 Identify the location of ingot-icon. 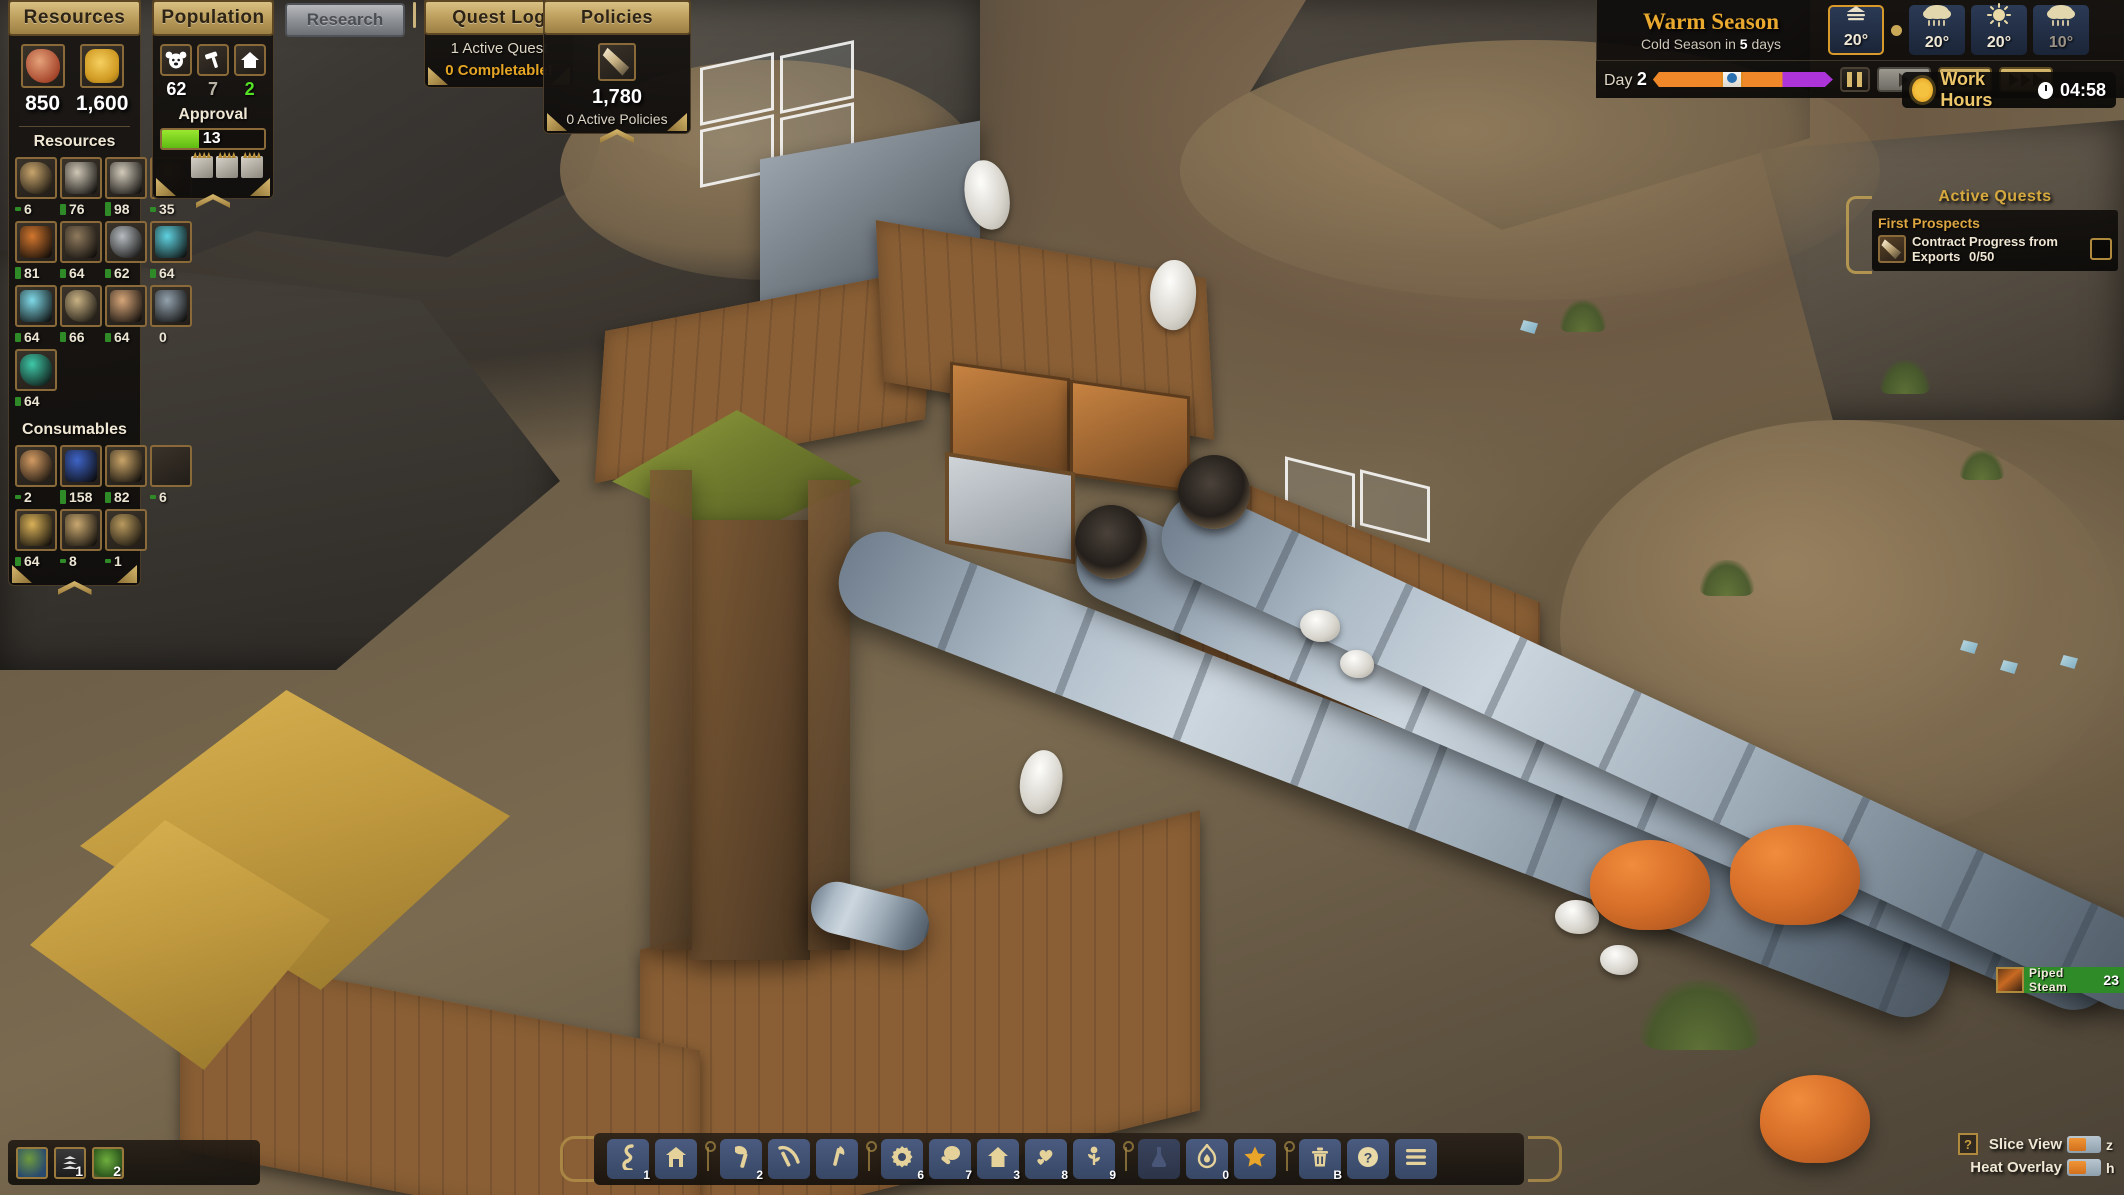
(36, 306).